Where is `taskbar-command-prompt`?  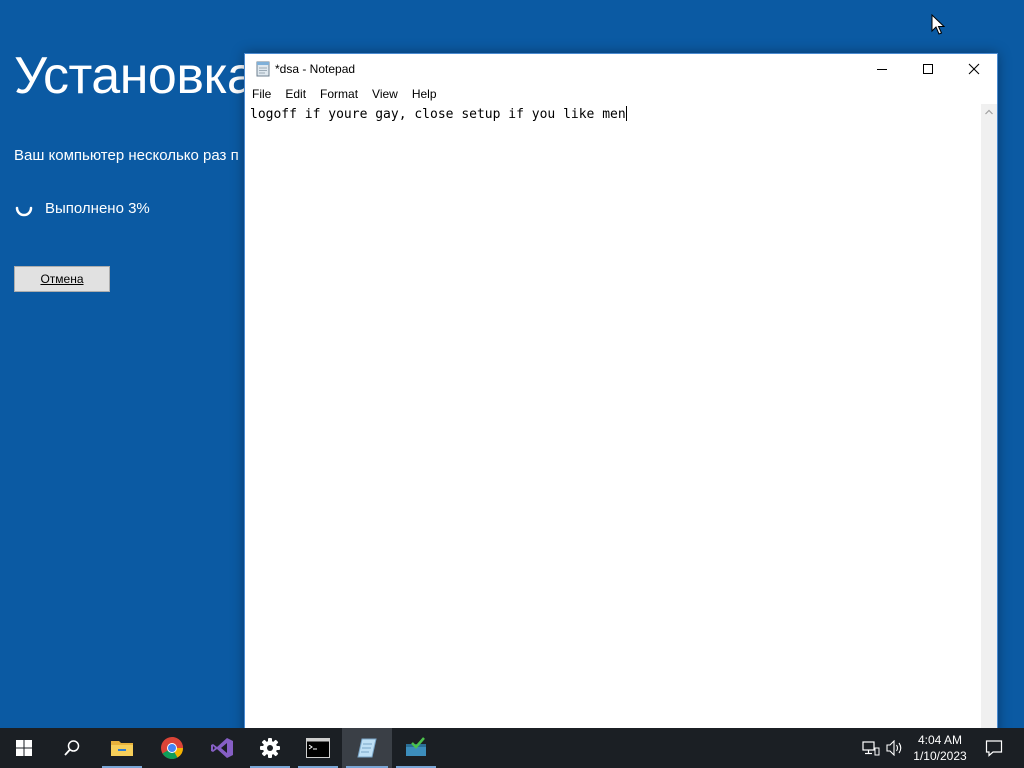
taskbar-command-prompt is located at coordinates (318, 748).